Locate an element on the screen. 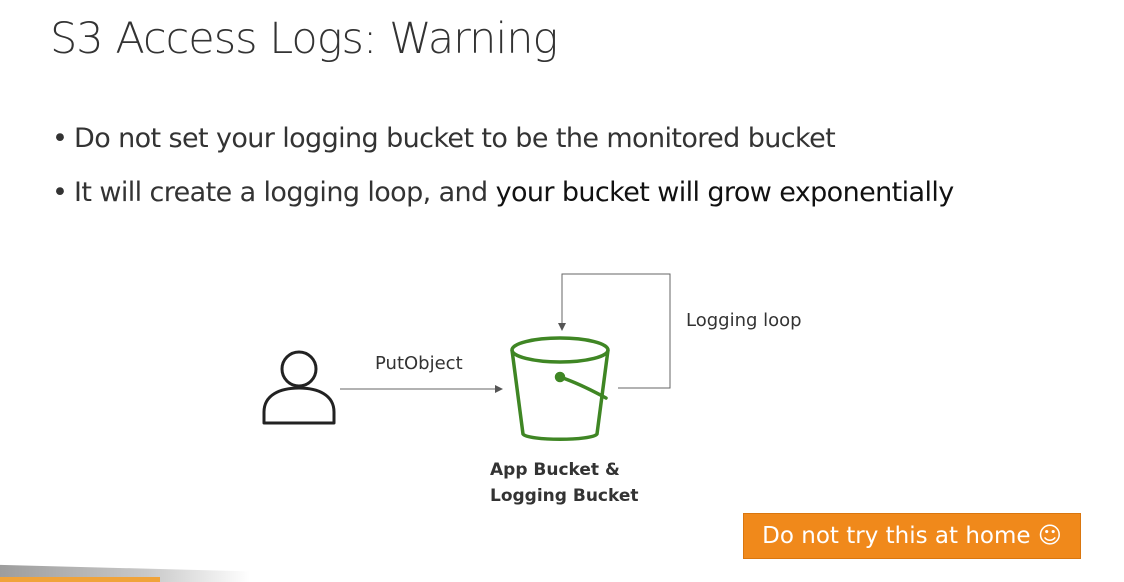 The image size is (1124, 582). bucket-label: App Bucket & Logging Bucket is located at coordinates (590, 483).